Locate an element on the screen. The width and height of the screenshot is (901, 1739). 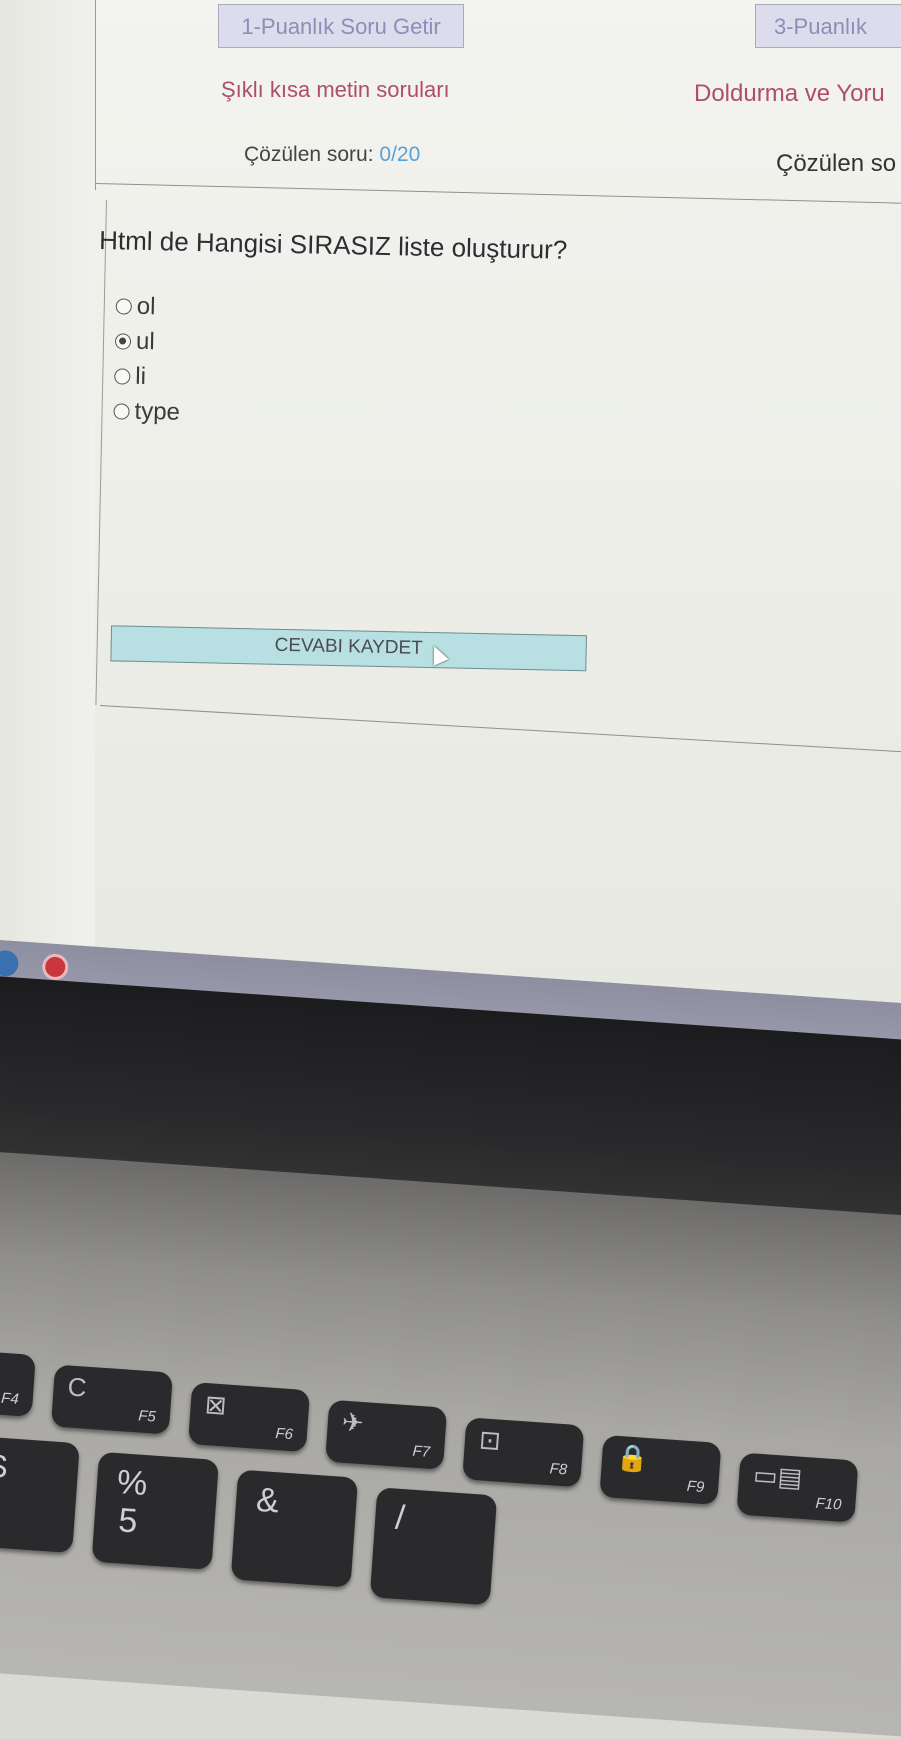
option-ol: ol is located at coordinates (148, 306).